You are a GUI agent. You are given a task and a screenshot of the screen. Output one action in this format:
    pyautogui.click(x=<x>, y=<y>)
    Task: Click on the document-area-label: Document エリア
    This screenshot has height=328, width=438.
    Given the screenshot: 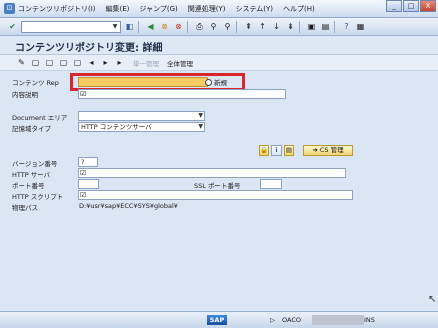 What is the action you would take?
    pyautogui.click(x=40, y=118)
    